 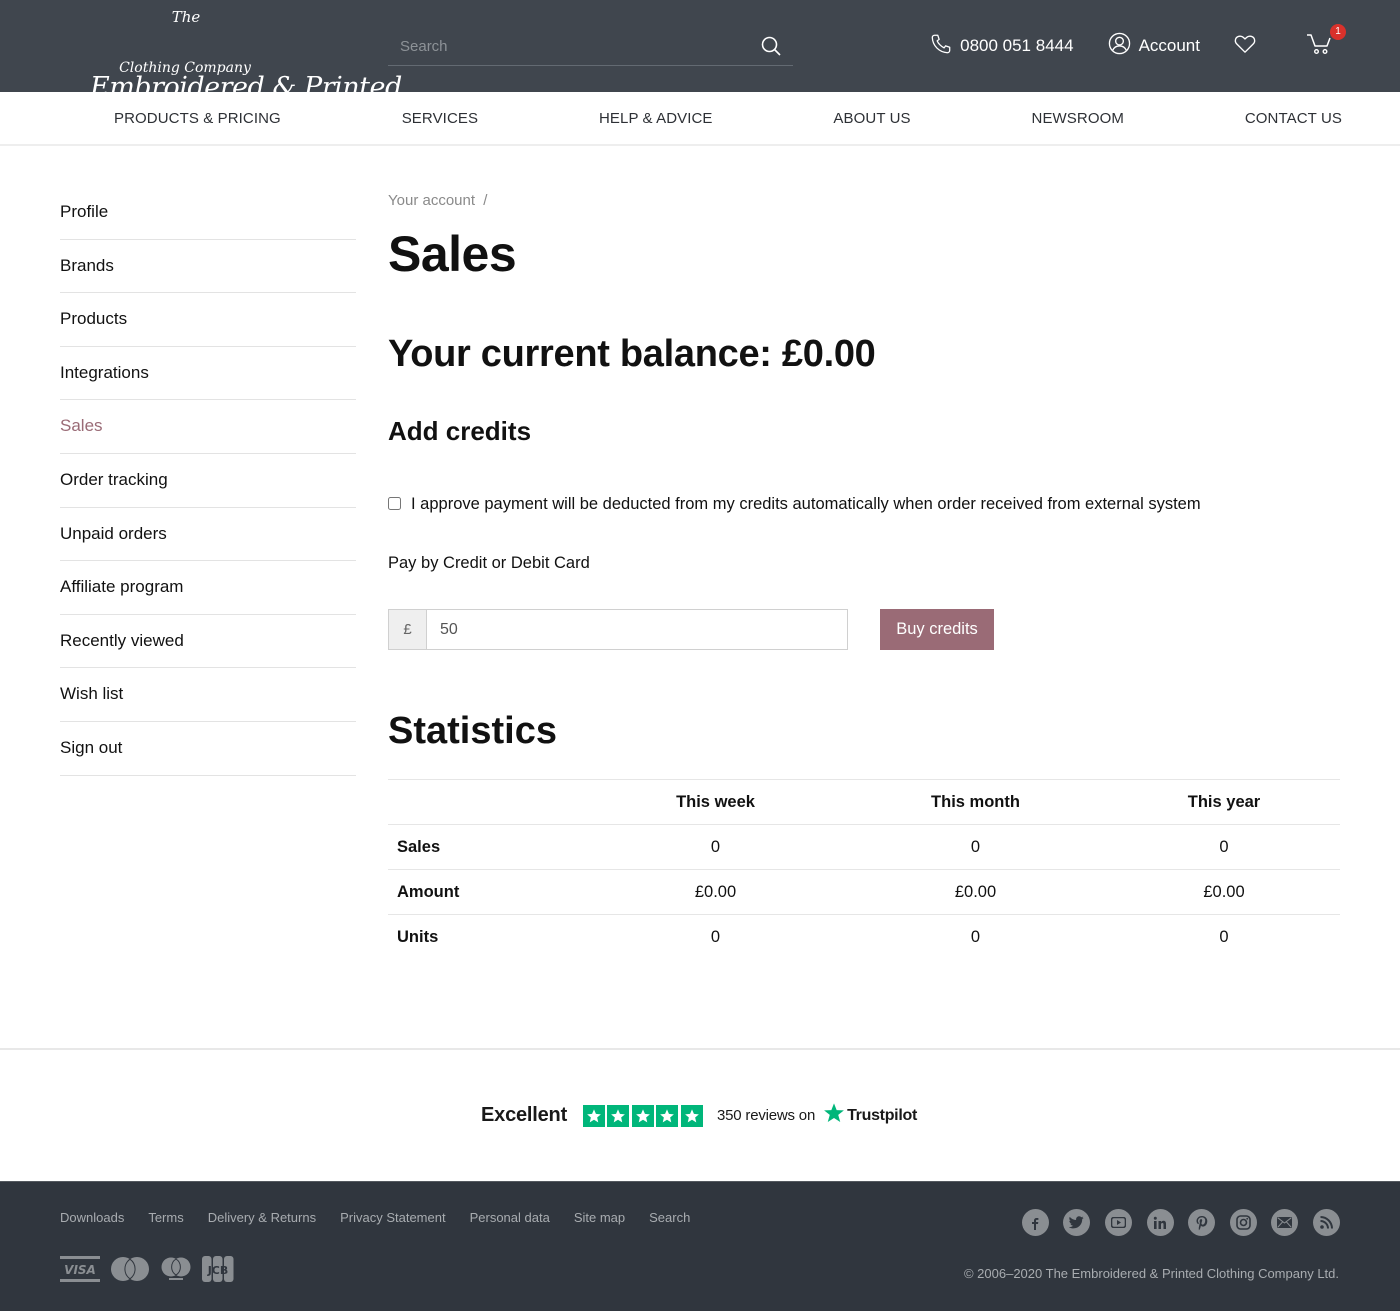 I want to click on wishlist-button, so click(x=1249, y=46).